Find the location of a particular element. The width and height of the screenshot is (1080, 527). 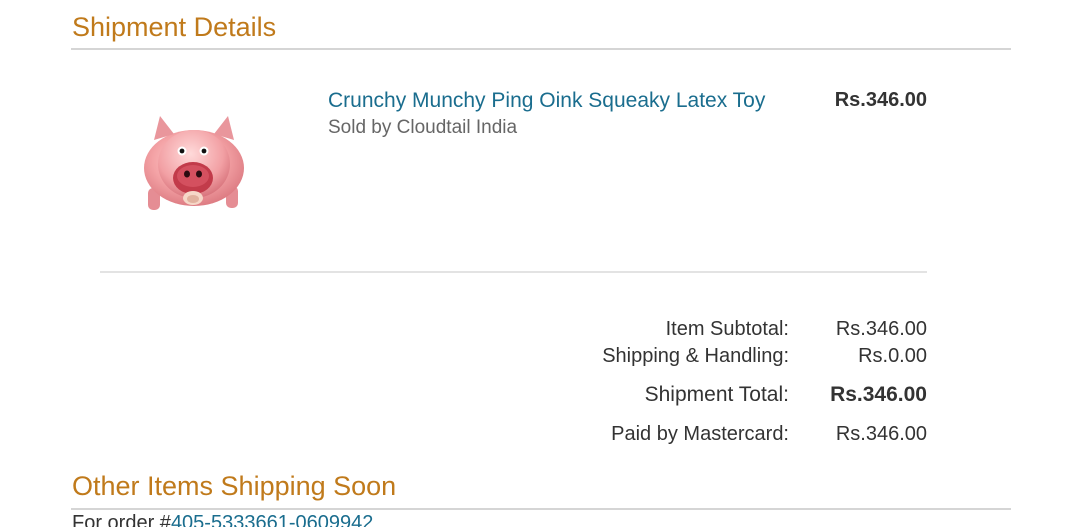

order-prefix: For order # is located at coordinates (121, 519).